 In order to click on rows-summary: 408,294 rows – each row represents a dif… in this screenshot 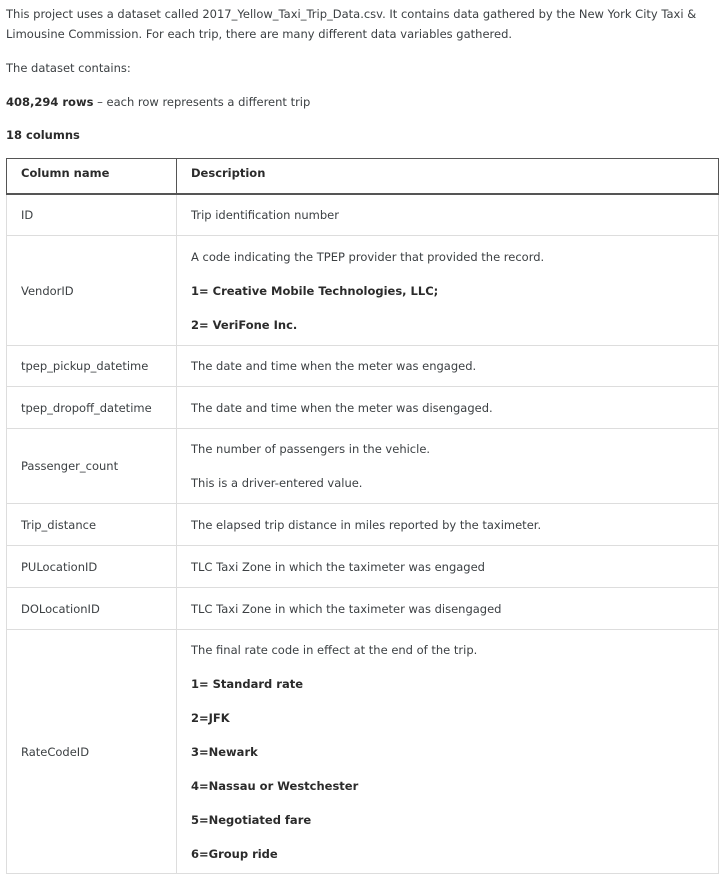, I will do `click(359, 102)`.